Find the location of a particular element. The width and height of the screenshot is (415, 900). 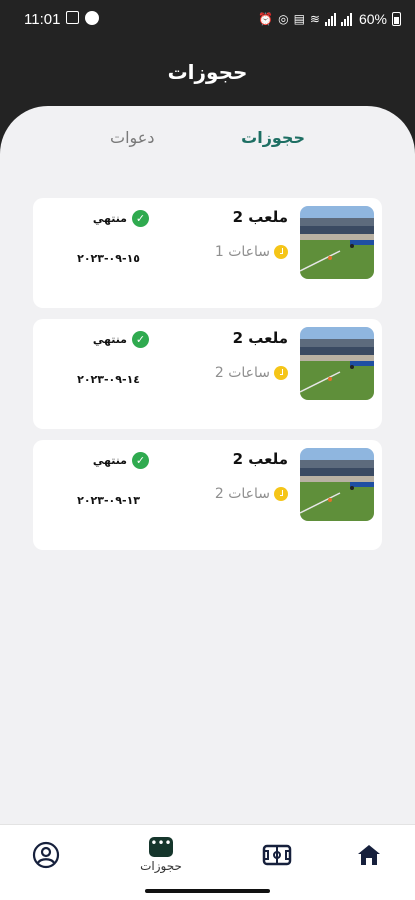

signal-icon is located at coordinates (330, 19).